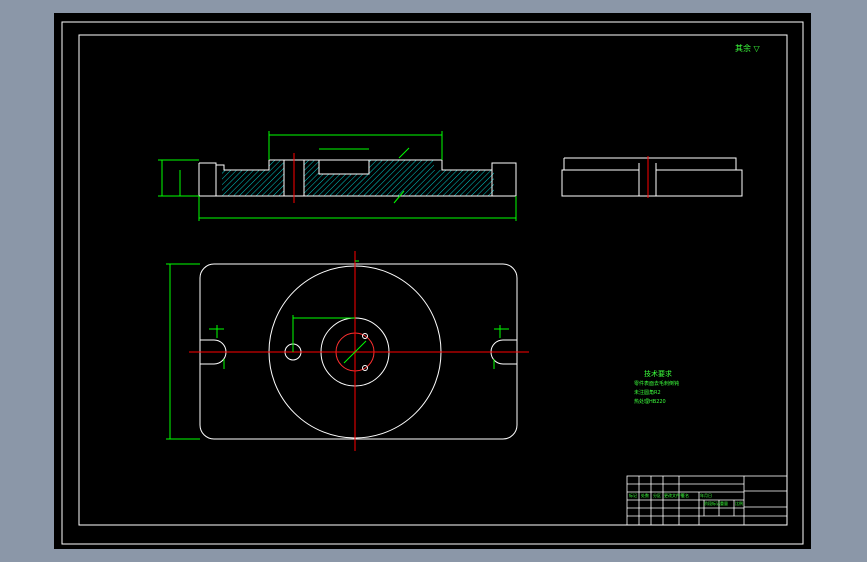 This screenshot has width=867, height=562. Describe the element at coordinates (652, 177) in the screenshot. I see `side-view` at that location.